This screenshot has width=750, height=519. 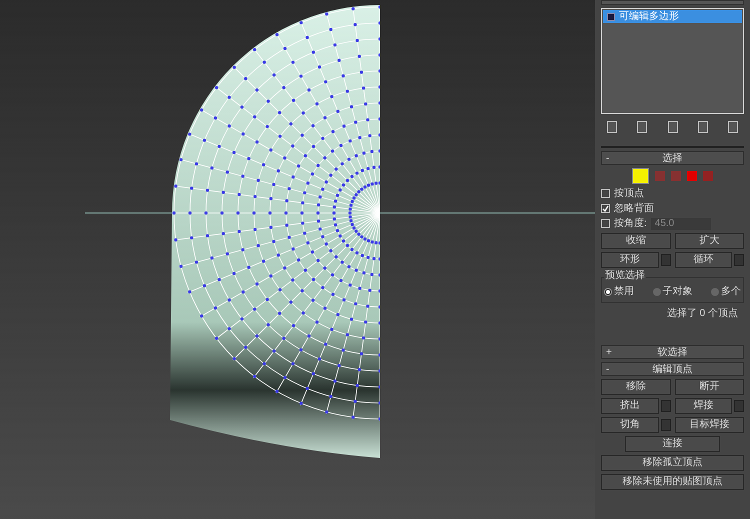 I want to click on element-mode-icon, so click(x=708, y=176).